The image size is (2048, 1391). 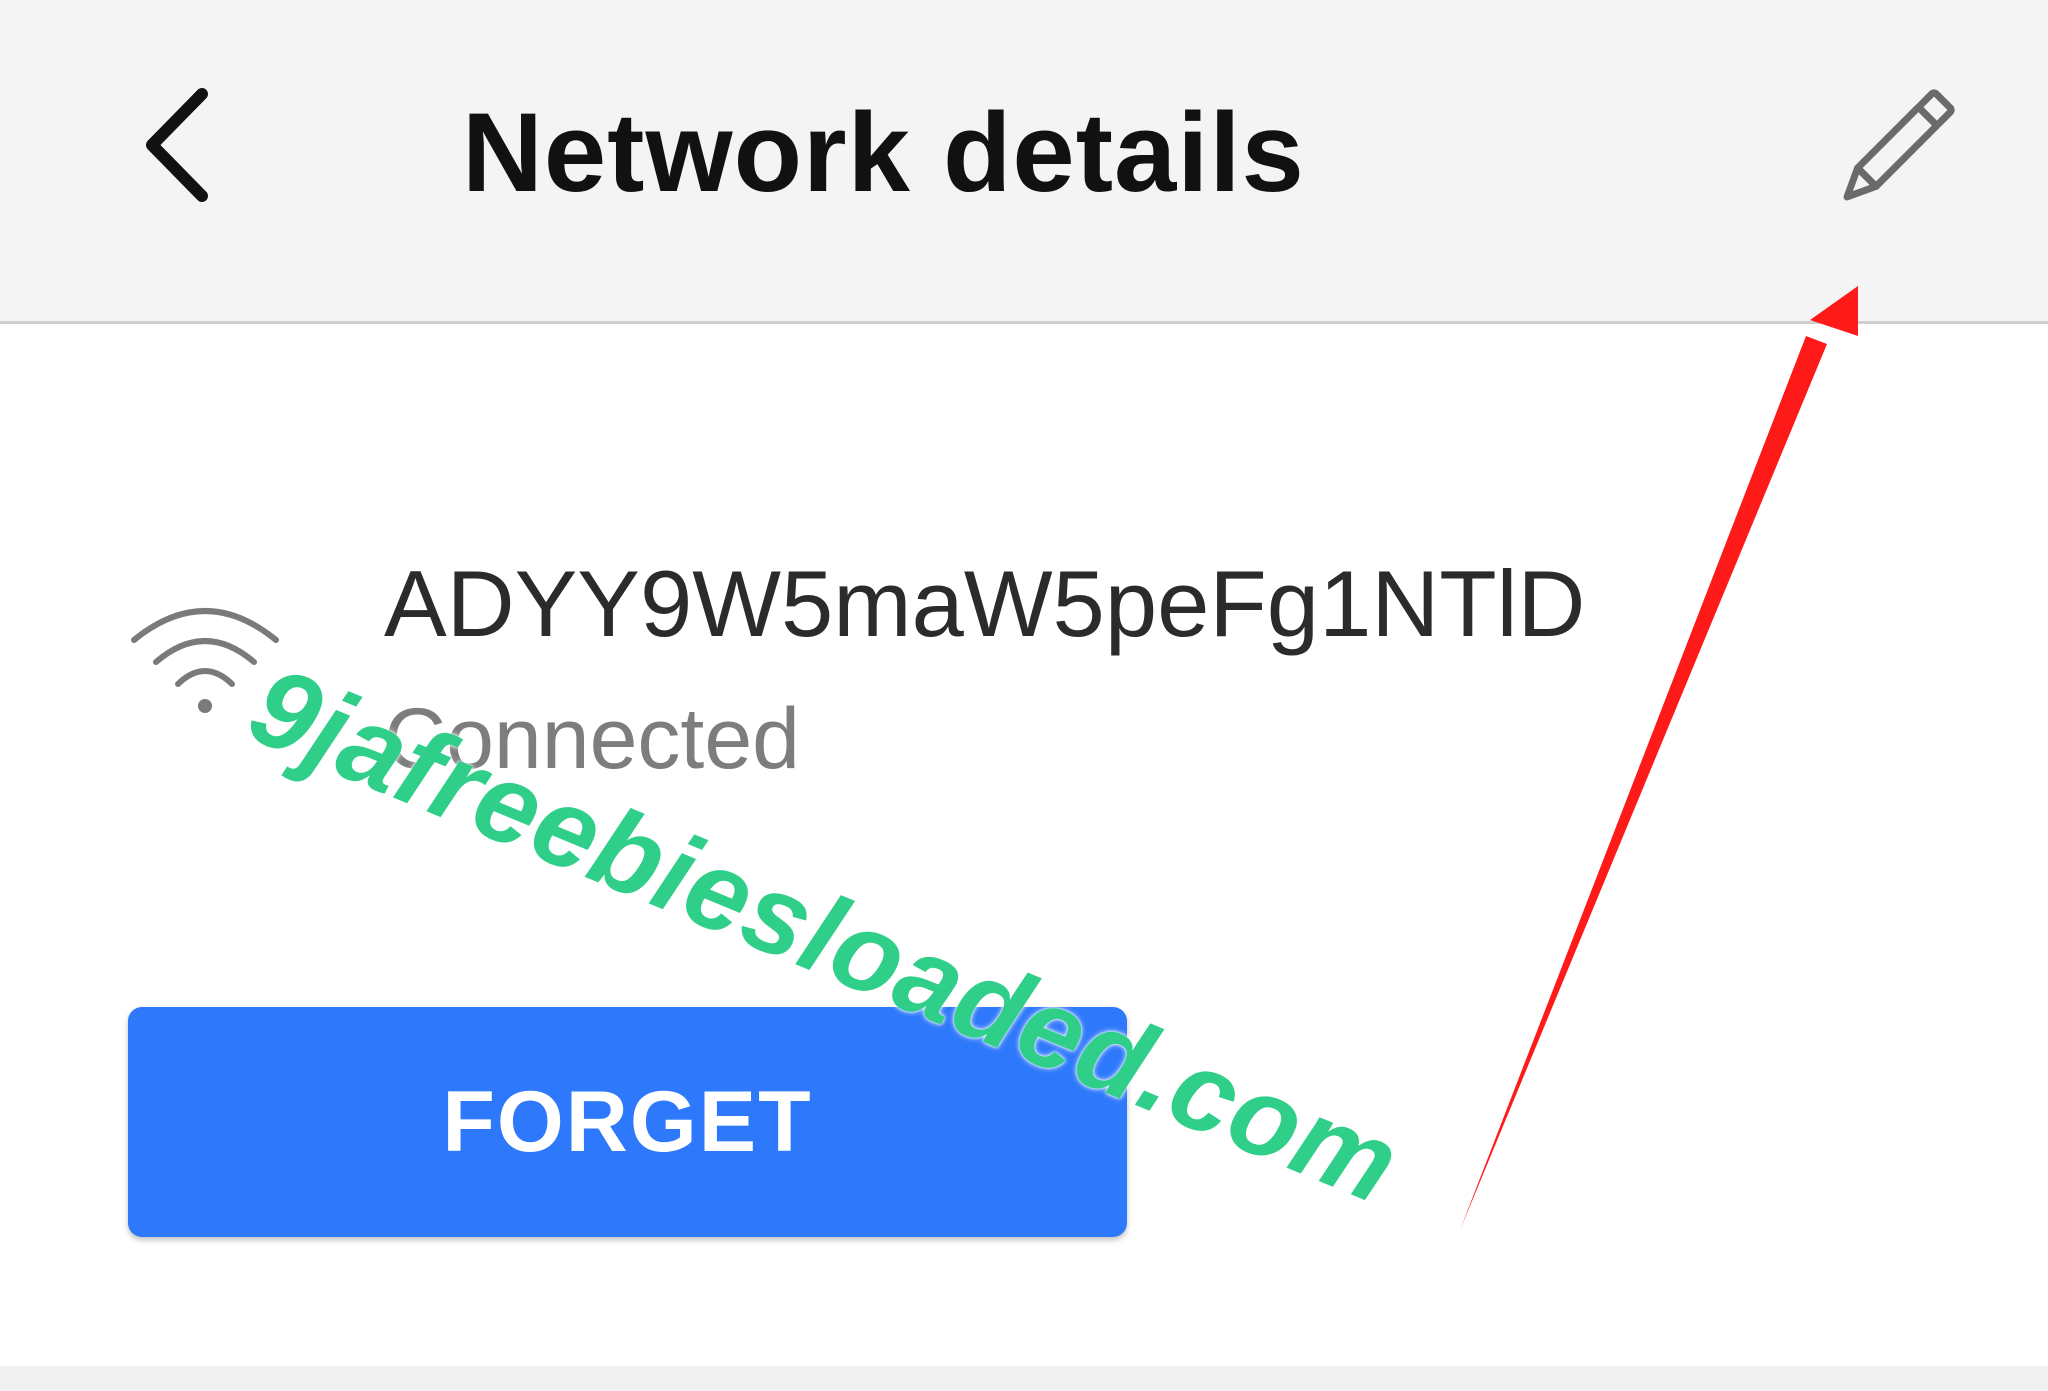 What do you see at coordinates (1024, 1378) in the screenshot?
I see `bottom-divider` at bounding box center [1024, 1378].